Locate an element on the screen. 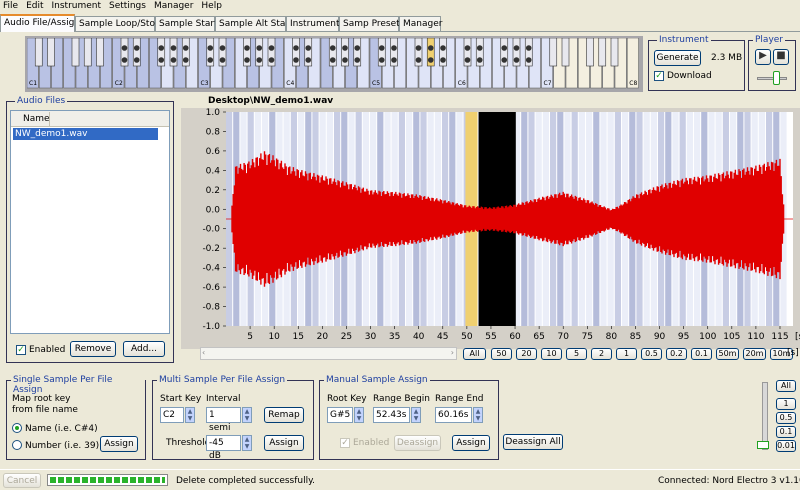 The image size is (800, 490). zoom-button-0.5: 0.5 is located at coordinates (651, 354).